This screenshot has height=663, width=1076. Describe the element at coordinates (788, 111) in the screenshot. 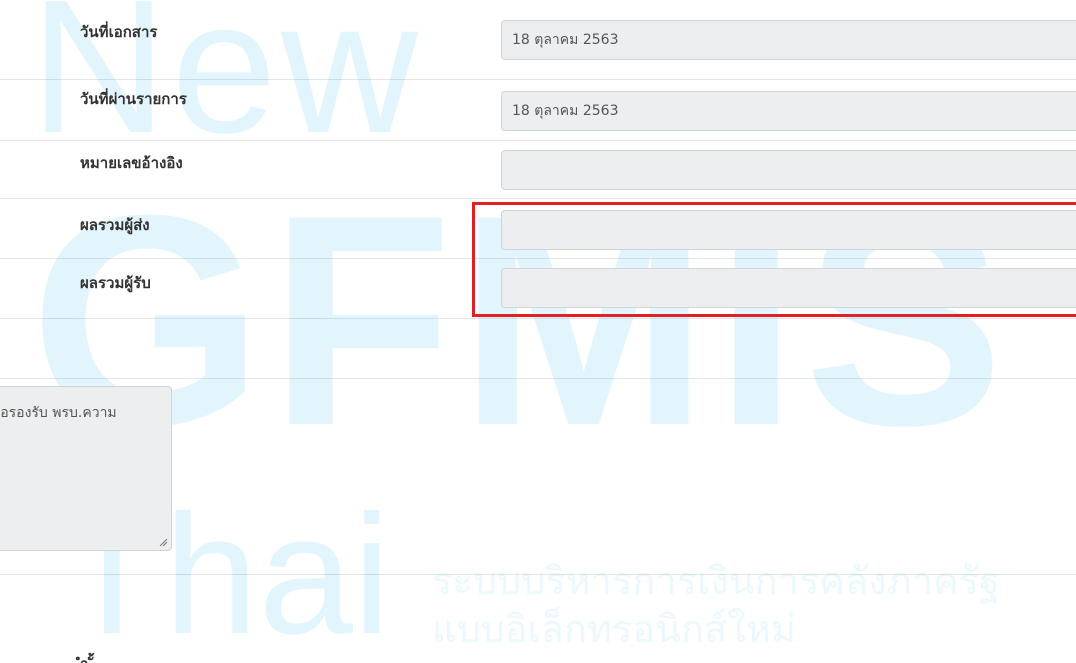

I see `posting-date-field` at that location.